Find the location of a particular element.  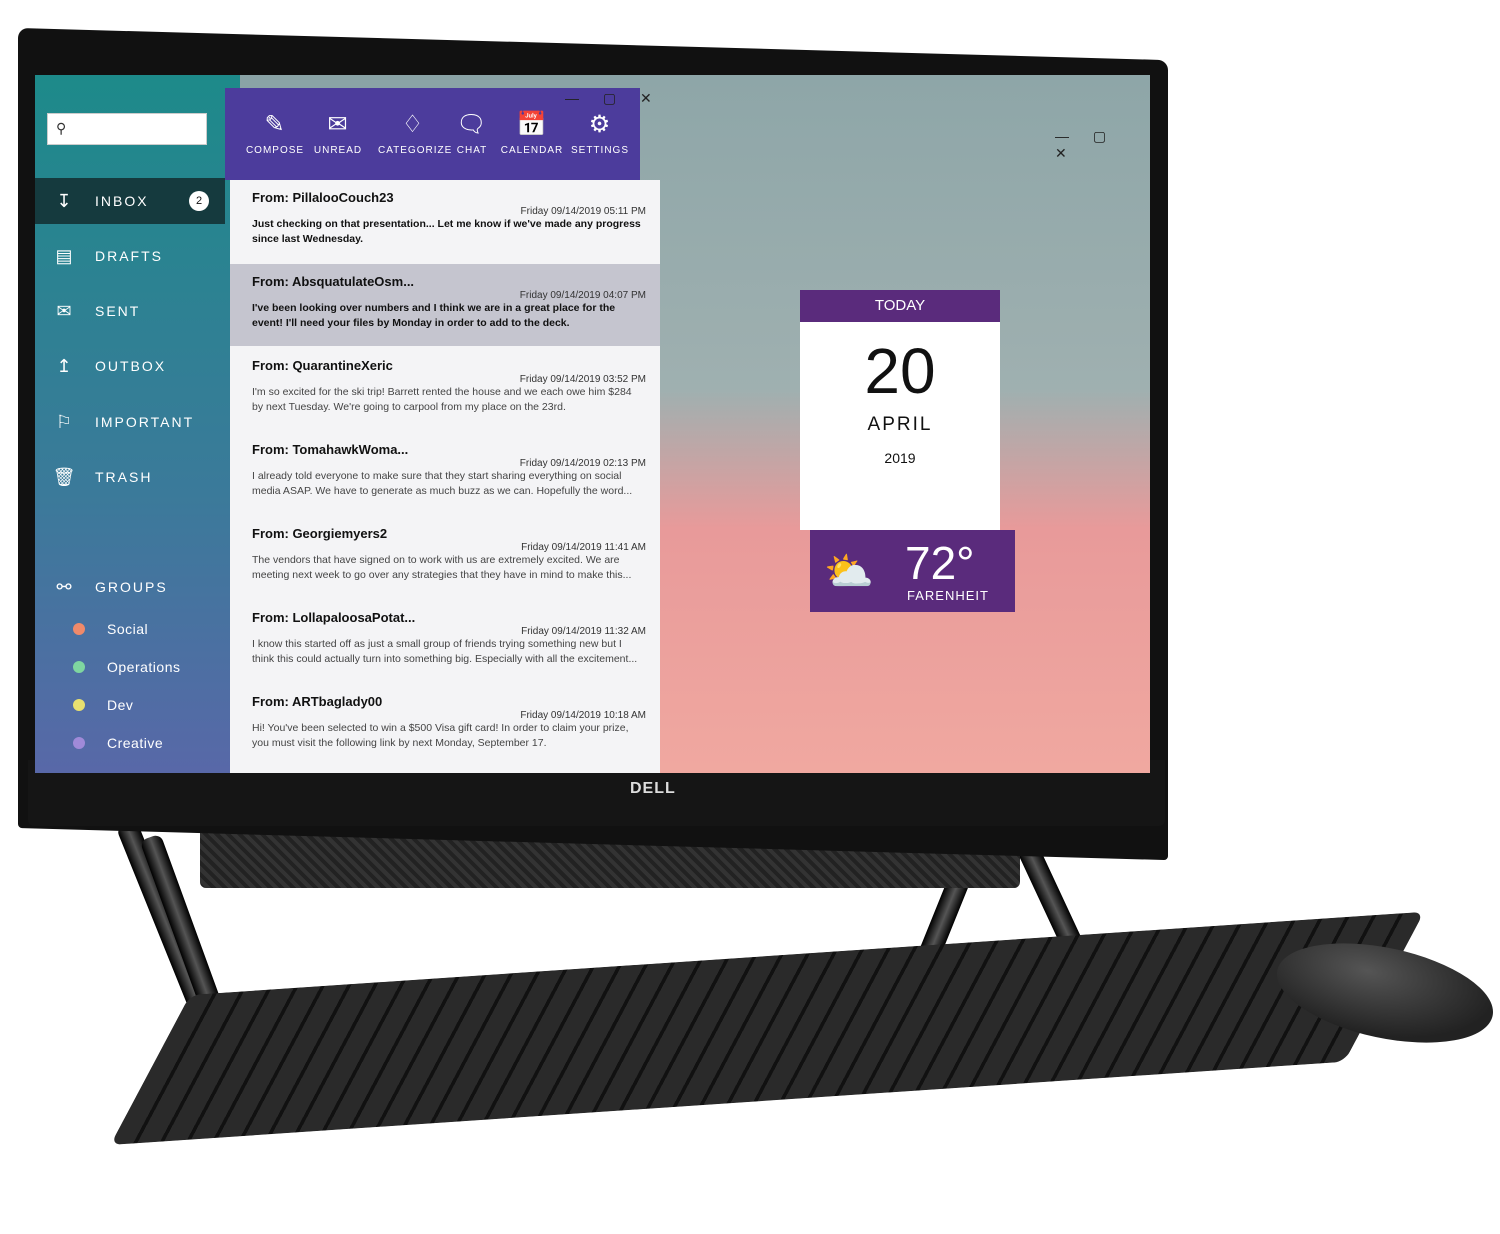

email-date: Friday 09/14/2019 10:18 AM is located at coordinates (583, 715).